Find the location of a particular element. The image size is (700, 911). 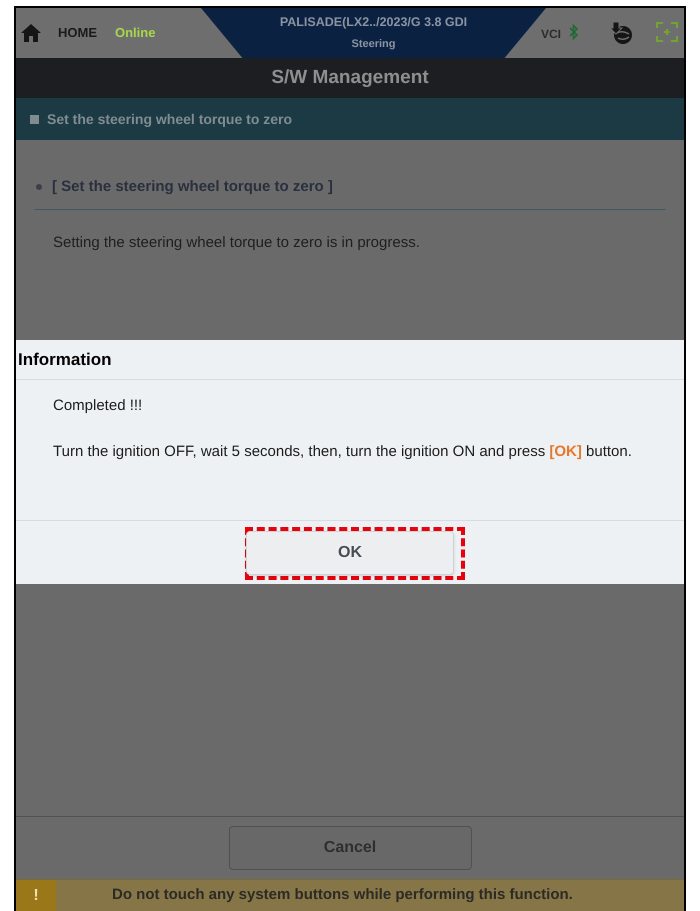

breadcrumb-text: Set the steering wheel torque to zero is located at coordinates (169, 119).